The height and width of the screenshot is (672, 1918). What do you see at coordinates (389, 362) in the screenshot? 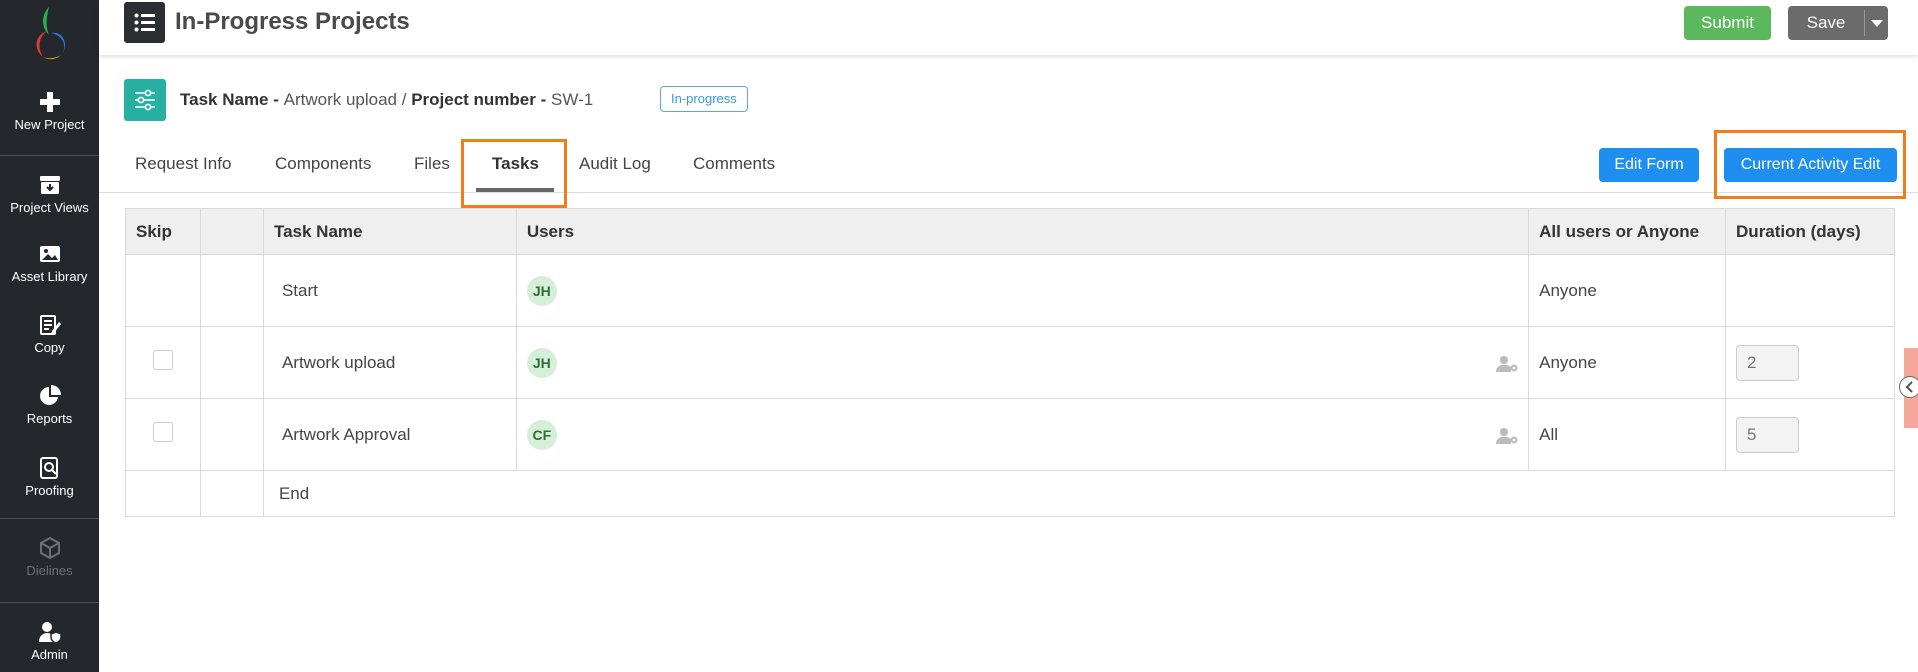
I see `task-name-cell: Artwork upload` at bounding box center [389, 362].